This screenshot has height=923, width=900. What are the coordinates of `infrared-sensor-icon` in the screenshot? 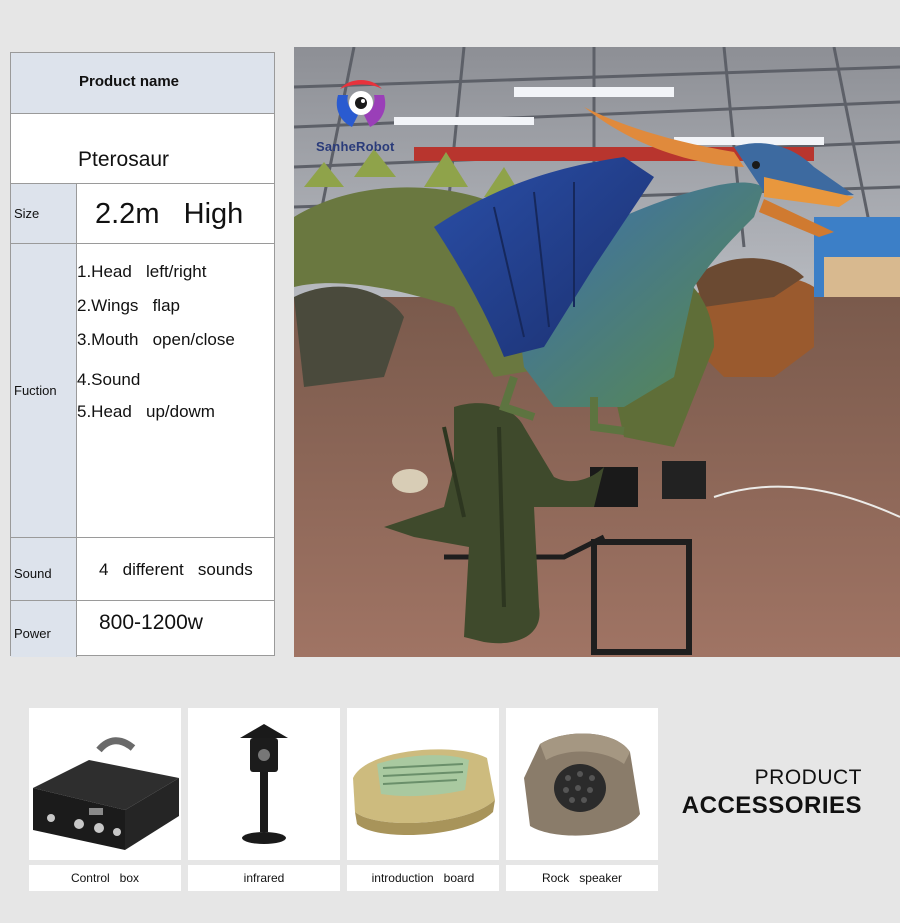 It's located at (264, 784).